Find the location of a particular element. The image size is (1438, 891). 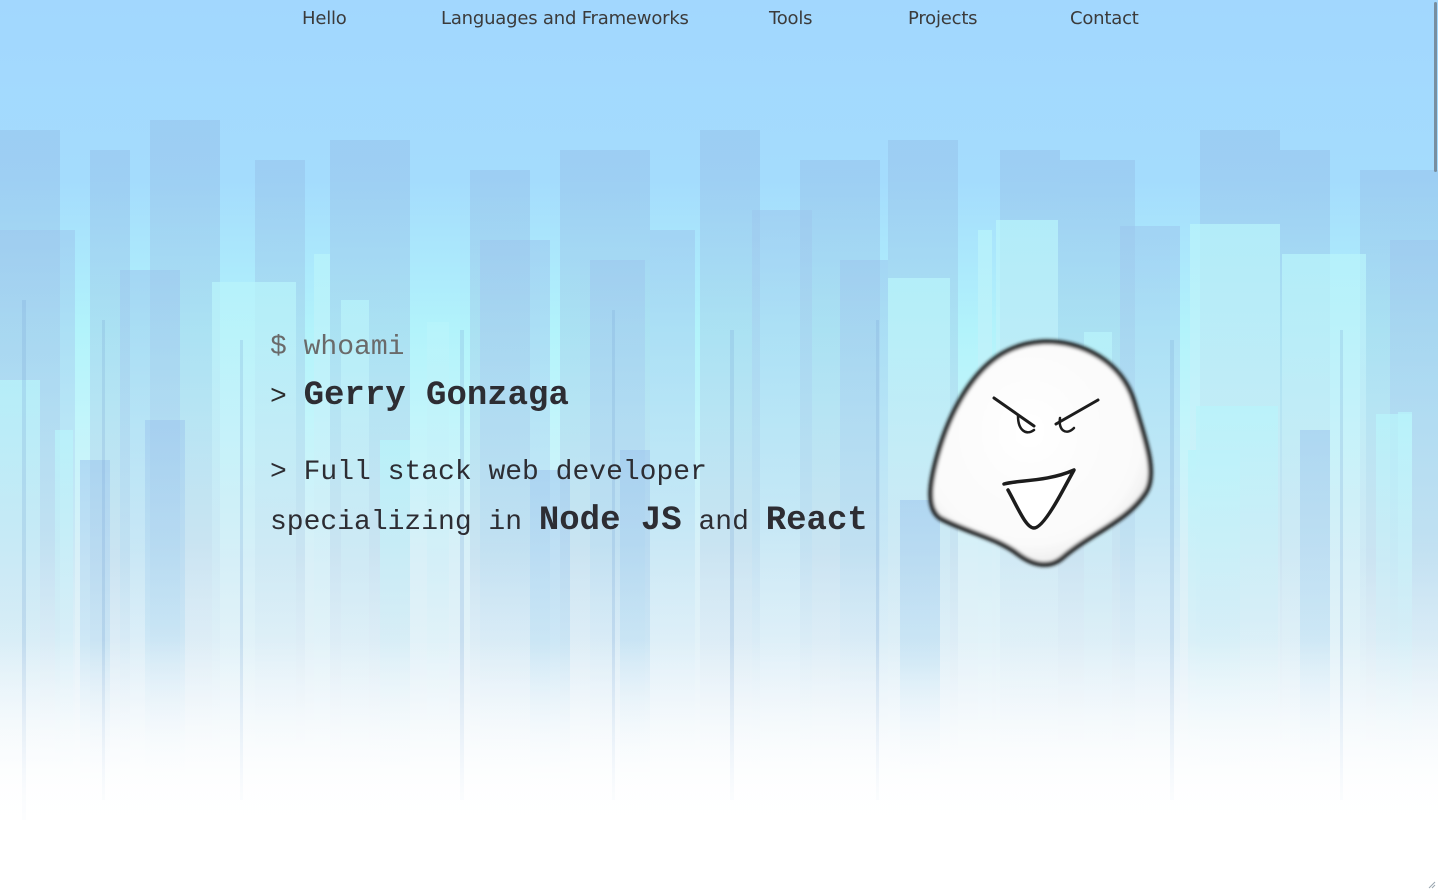

scrollbar-thumb is located at coordinates (1435, 87).